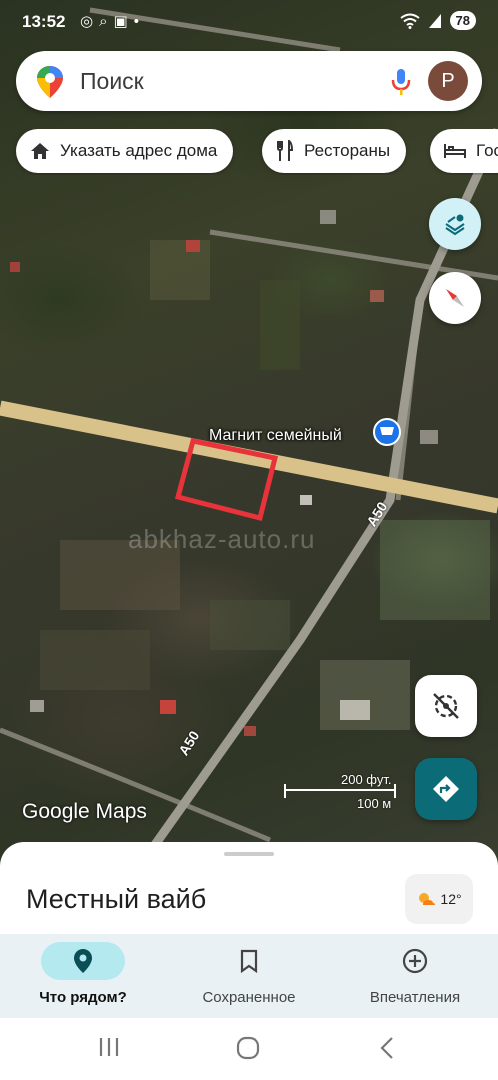 The height and width of the screenshot is (1080, 498). What do you see at coordinates (285, 151) in the screenshot?
I see `fork-knife-icon` at bounding box center [285, 151].